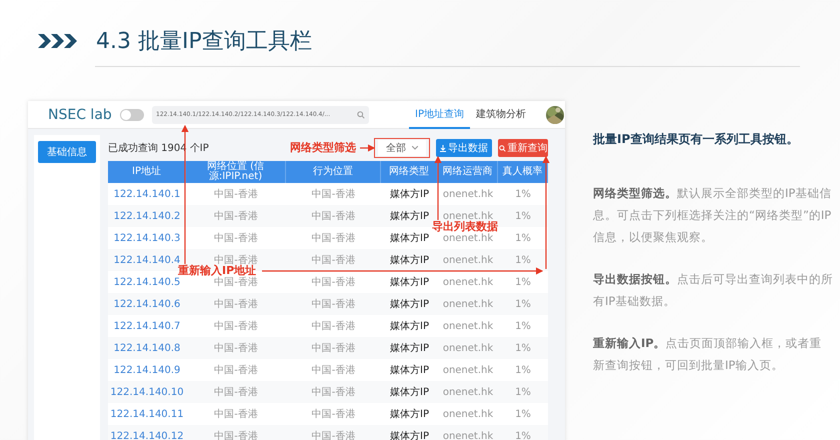  Describe the element at coordinates (59, 41) in the screenshot. I see `chevrons-icon` at that location.